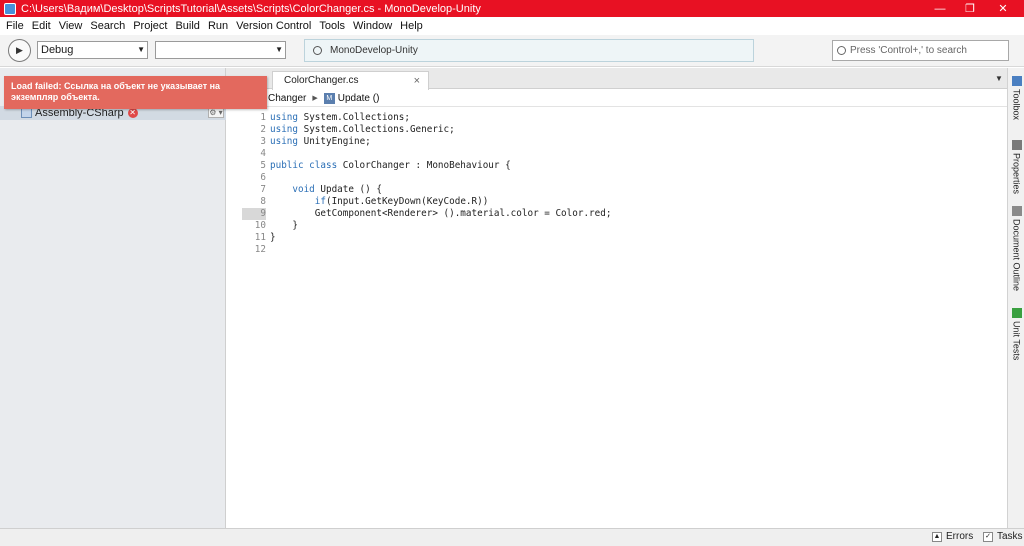  Describe the element at coordinates (71, 26) in the screenshot. I see `menu-view: View` at that location.